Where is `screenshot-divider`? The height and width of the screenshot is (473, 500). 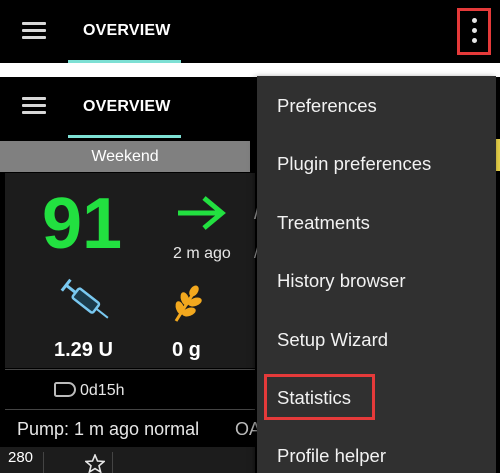 screenshot-divider is located at coordinates (250, 70).